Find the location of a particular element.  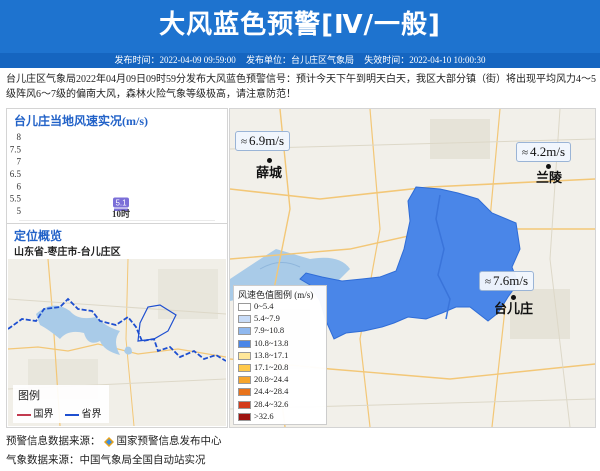

scale-label: 28.4~32.6 is located at coordinates (271, 403).